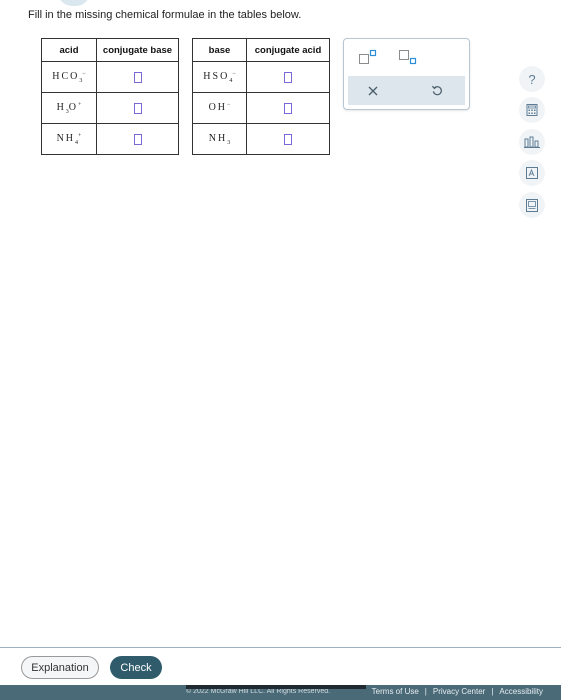 This screenshot has height=700, width=561. I want to click on subscript-icon, so click(408, 57).